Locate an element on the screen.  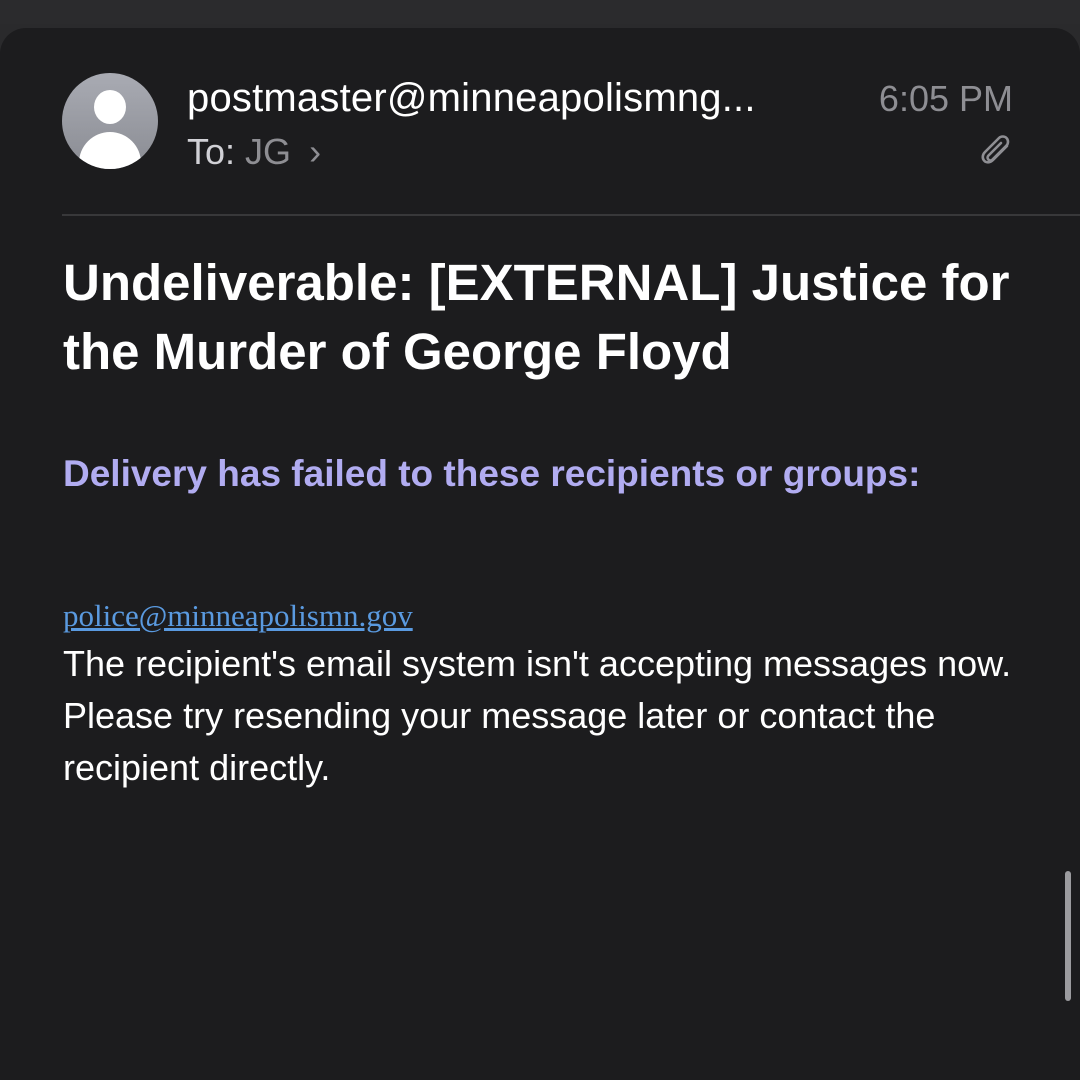
to-label: To: is located at coordinates (211, 151).